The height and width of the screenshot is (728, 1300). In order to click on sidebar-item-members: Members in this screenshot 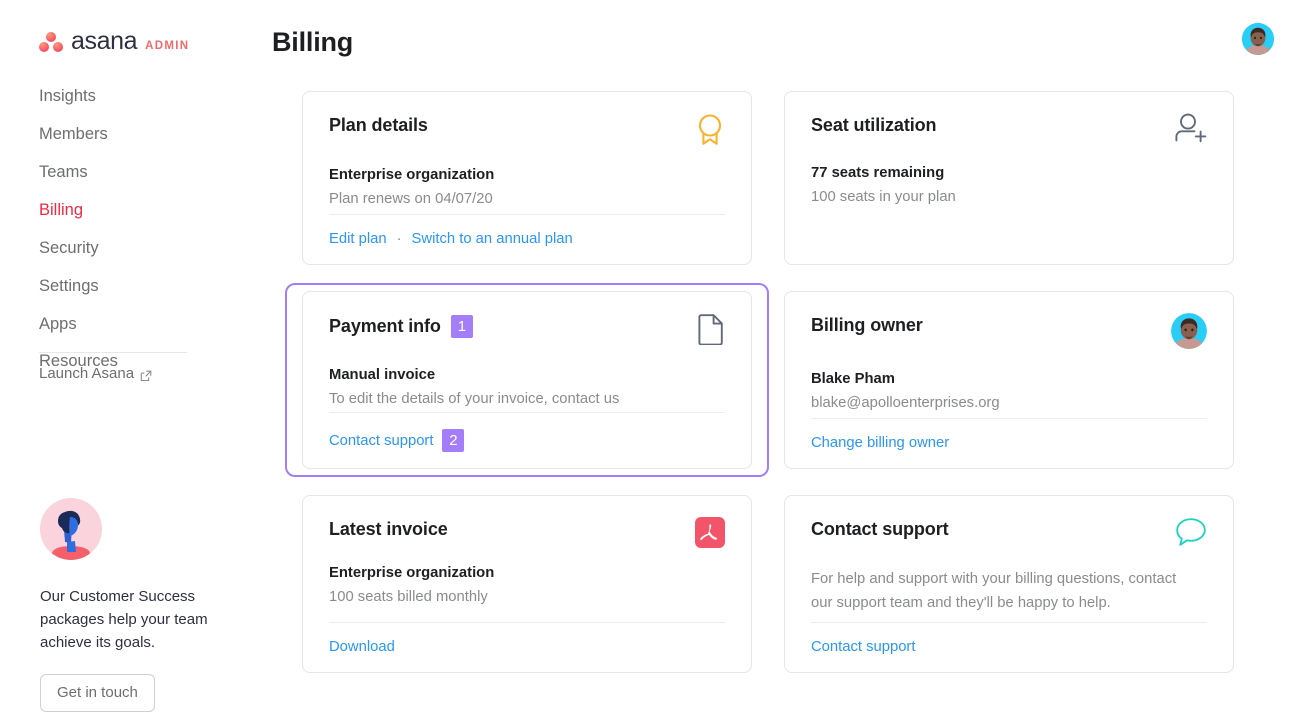, I will do `click(136, 135)`.